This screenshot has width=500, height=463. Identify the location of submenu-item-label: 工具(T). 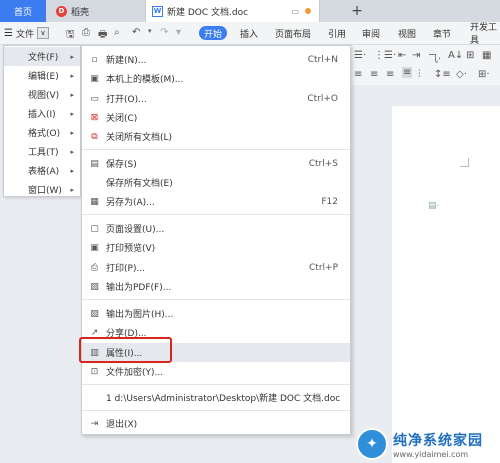
(43, 153).